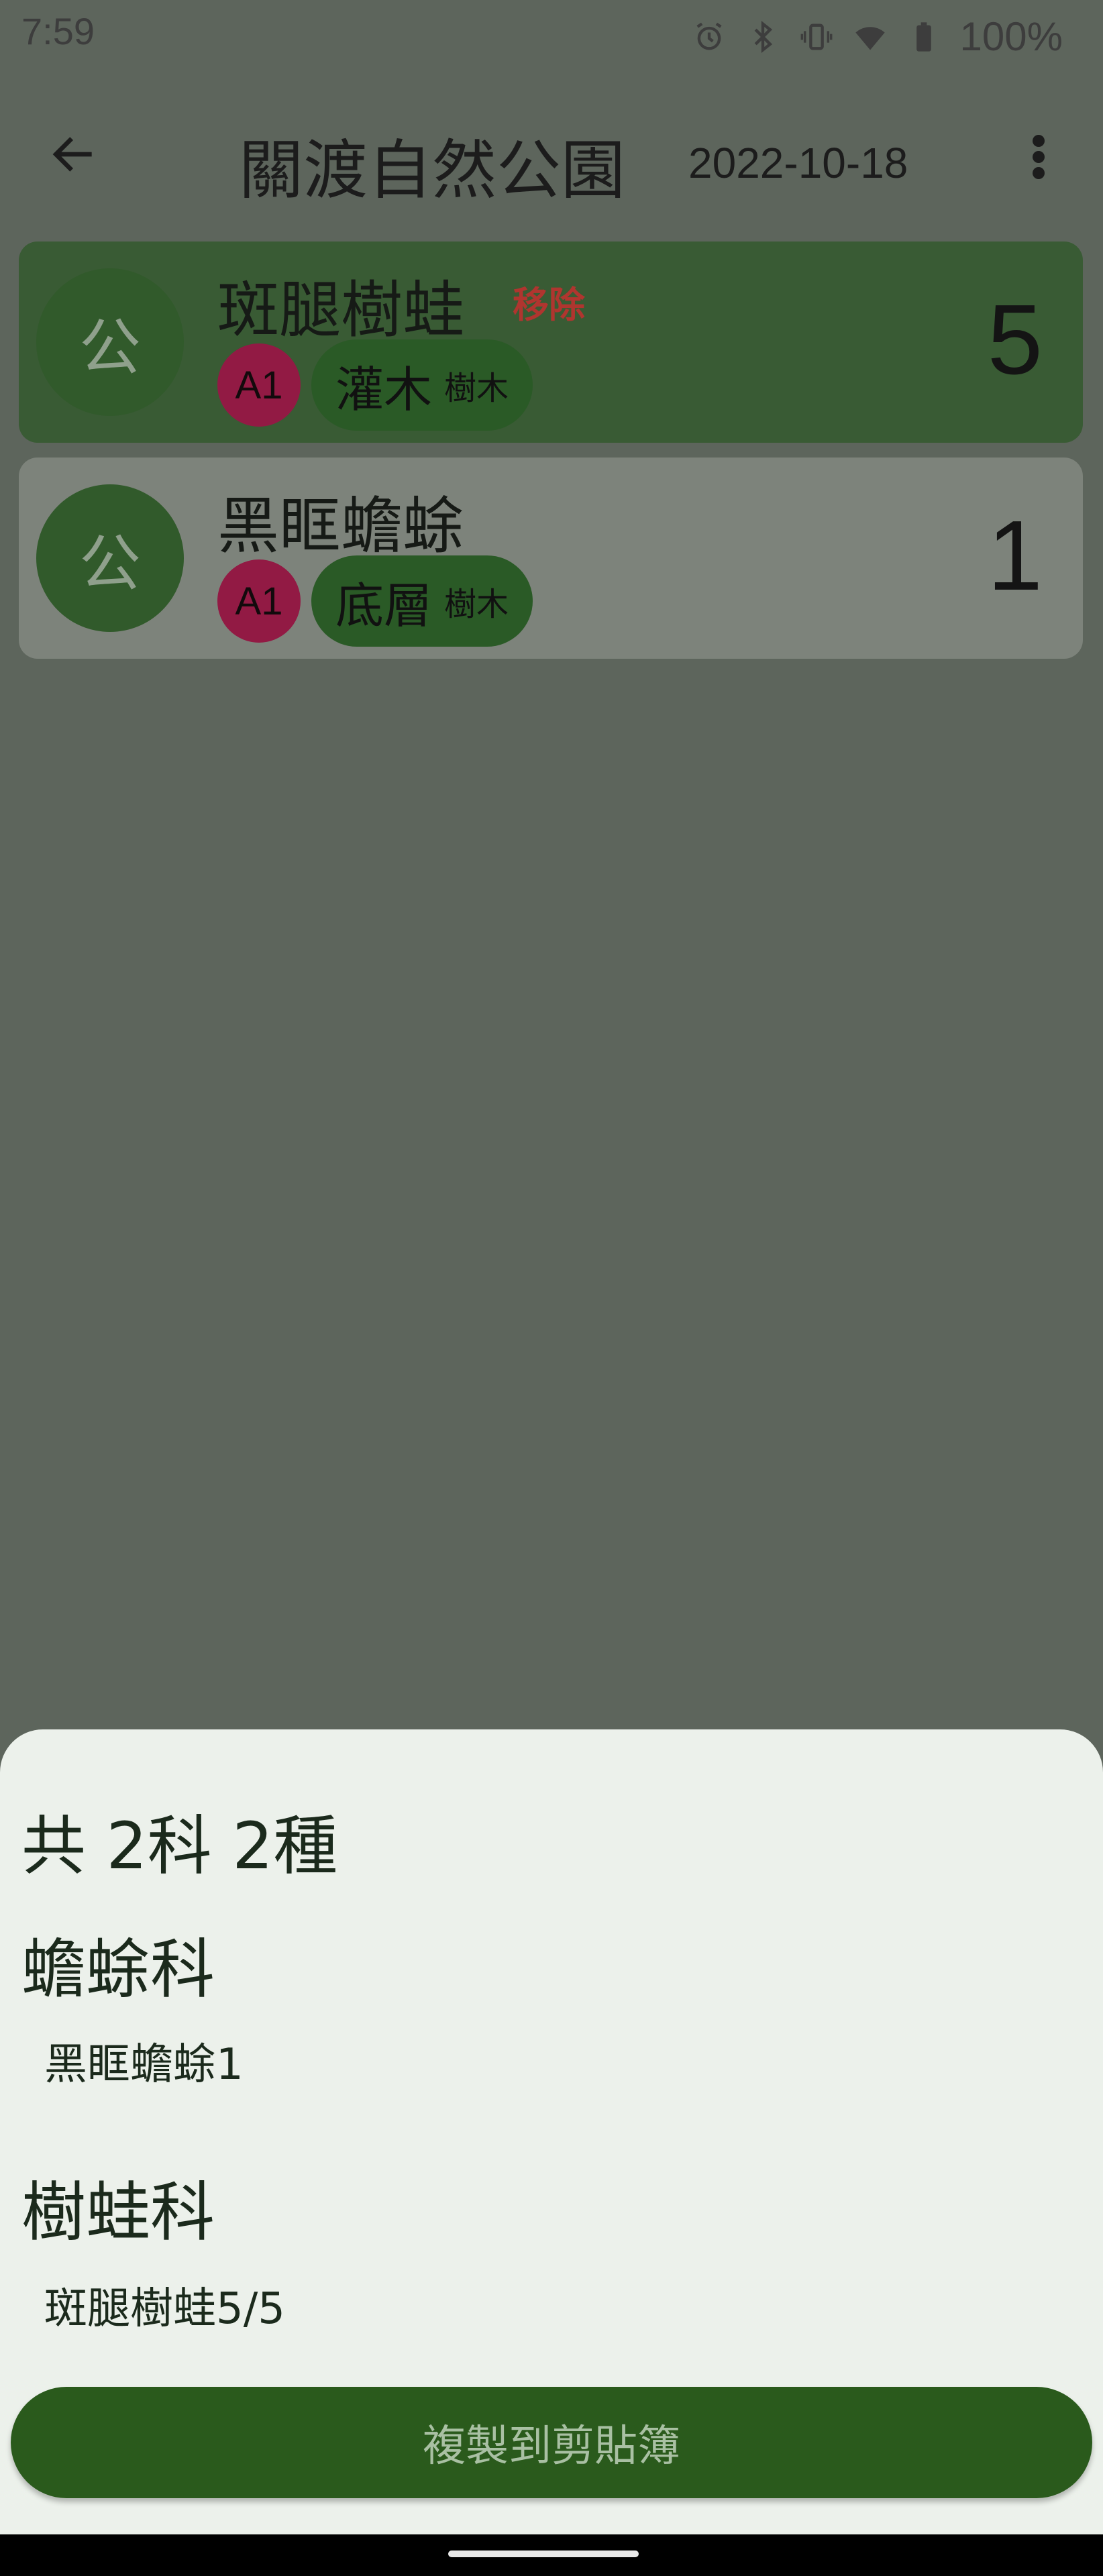  What do you see at coordinates (384, 605) in the screenshot?
I see `layer-label: 底層` at bounding box center [384, 605].